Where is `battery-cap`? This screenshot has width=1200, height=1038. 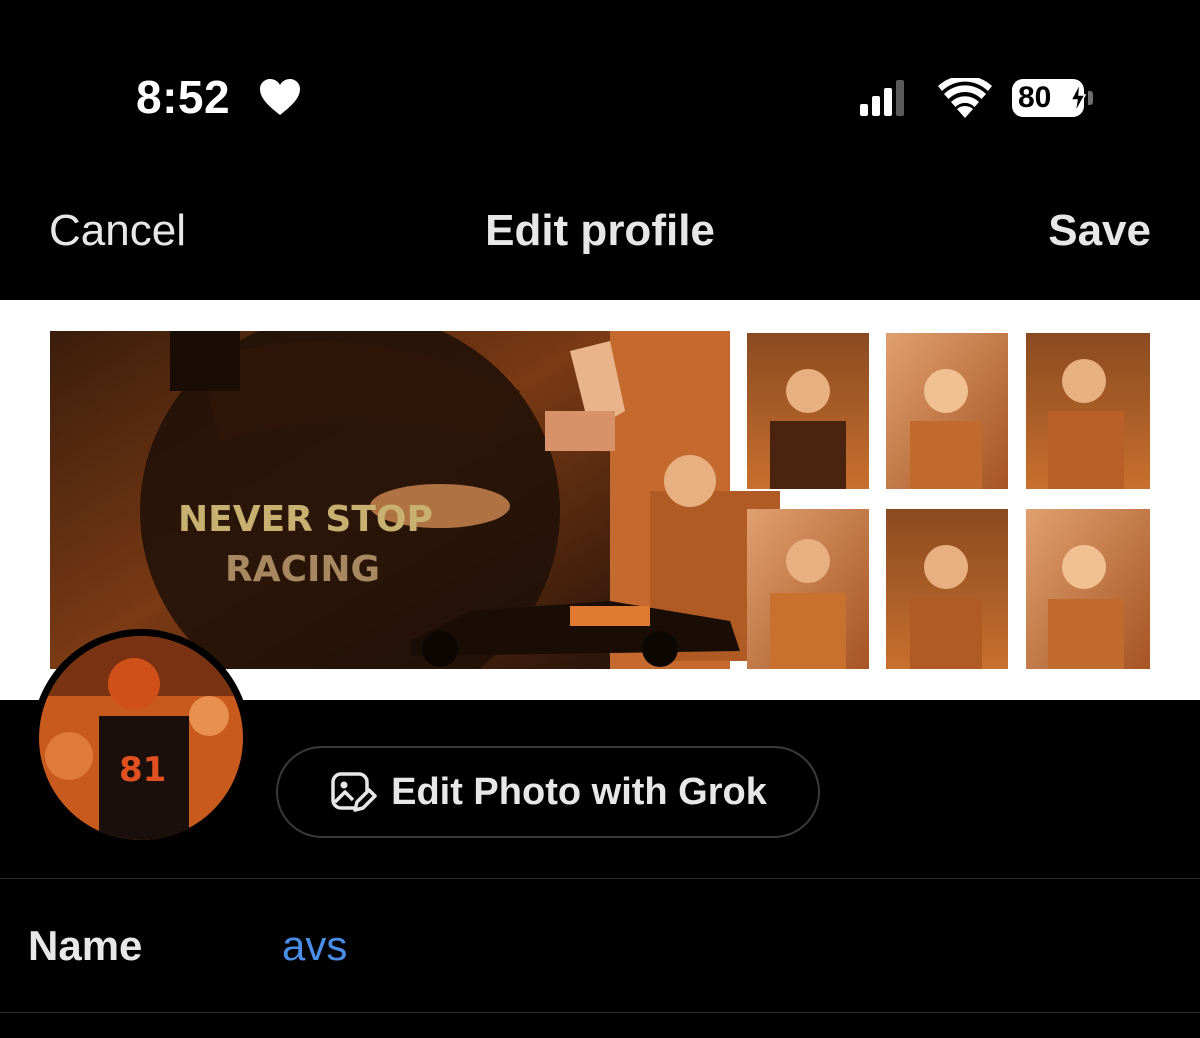 battery-cap is located at coordinates (1090, 98).